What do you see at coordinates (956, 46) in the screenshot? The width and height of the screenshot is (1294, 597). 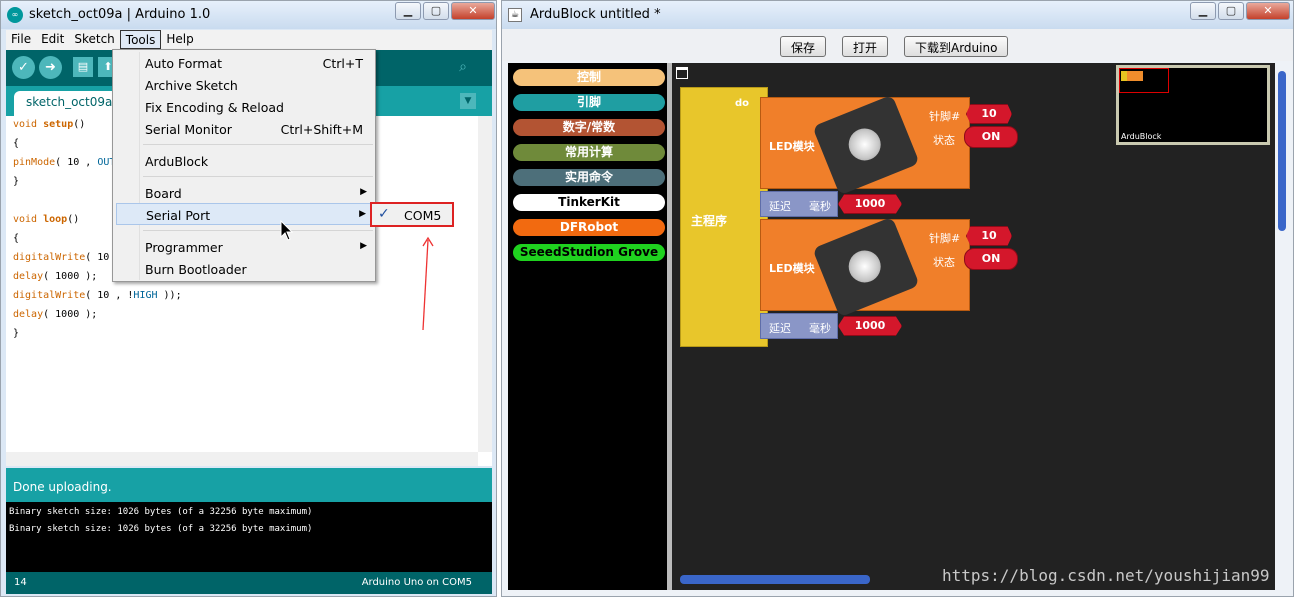 I see `upload-to-arduino-button: 下载到Arduino` at bounding box center [956, 46].